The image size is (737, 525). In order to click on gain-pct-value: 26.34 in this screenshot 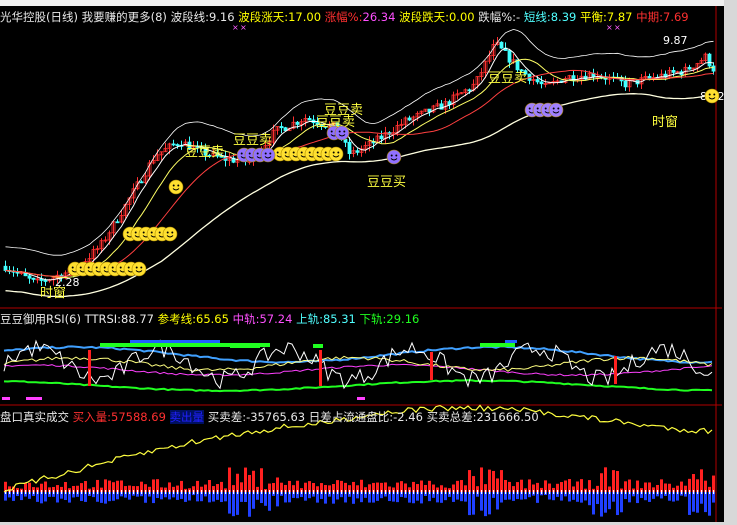, I will do `click(379, 17)`.